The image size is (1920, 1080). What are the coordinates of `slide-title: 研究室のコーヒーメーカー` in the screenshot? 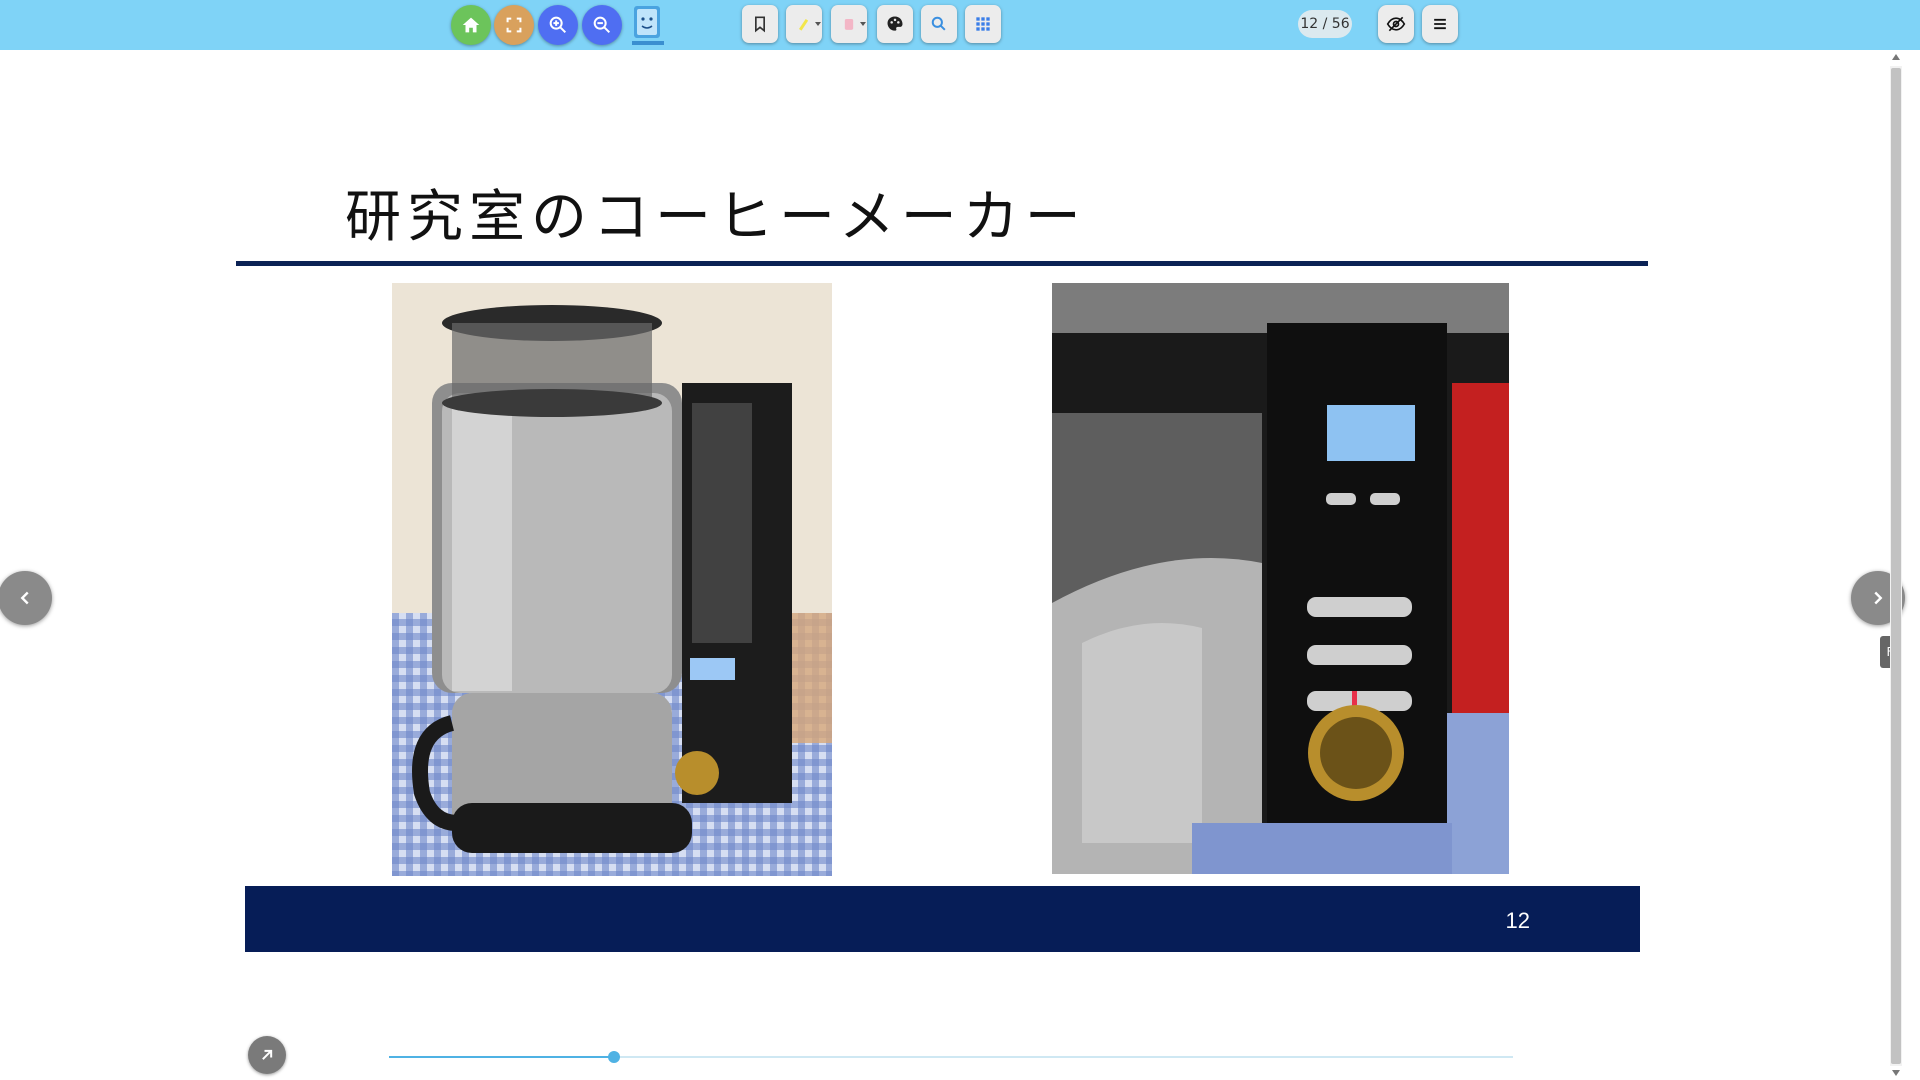 It's located at (716, 217).